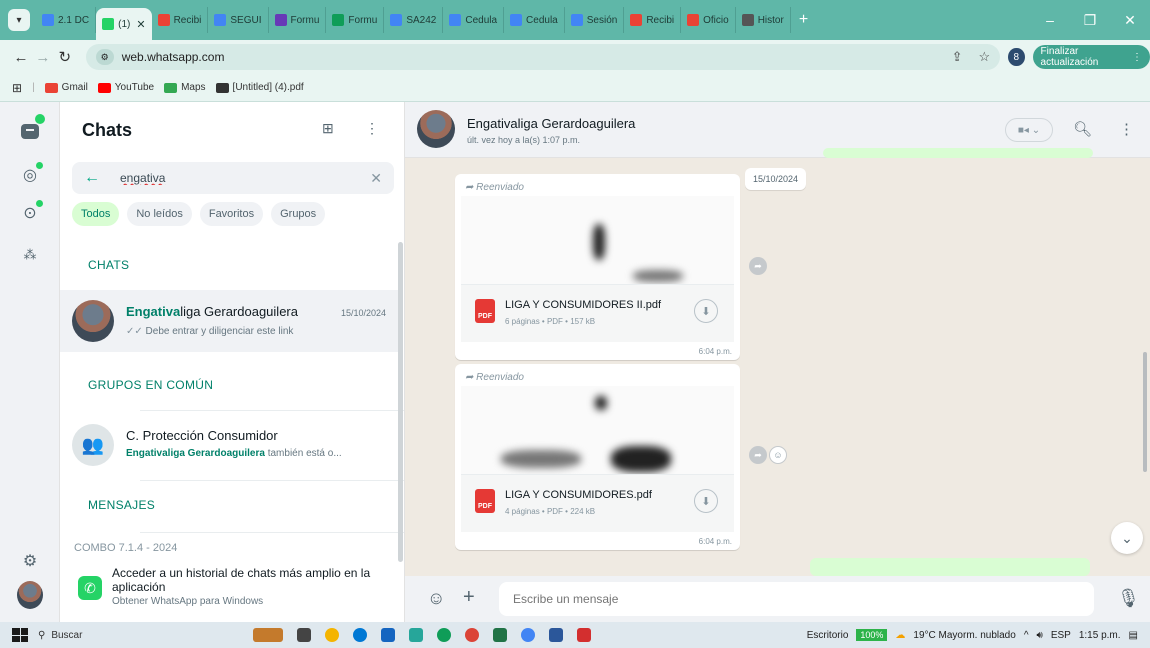 The width and height of the screenshot is (1150, 648). What do you see at coordinates (92, 178) in the screenshot?
I see `search-back-arrow-icon: ←` at bounding box center [92, 178].